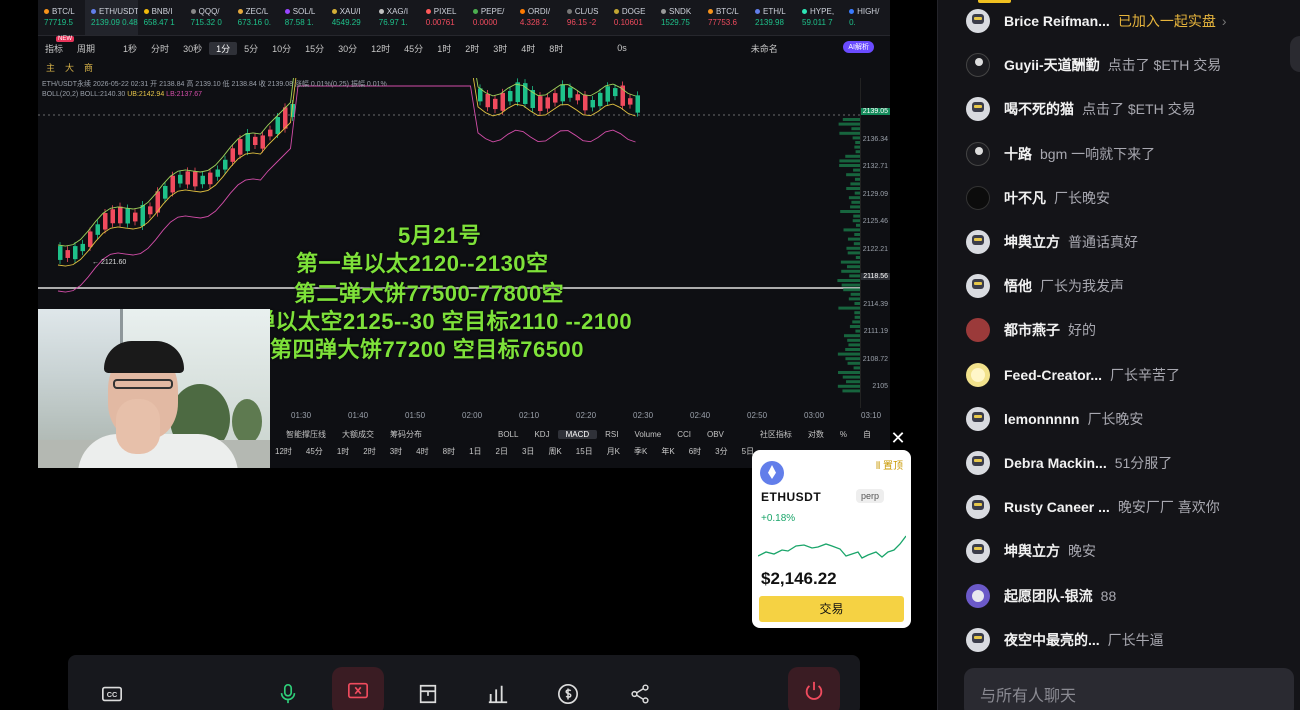 The height and width of the screenshot is (710, 1300). I want to click on timeframe2-10: 周K, so click(554, 451).